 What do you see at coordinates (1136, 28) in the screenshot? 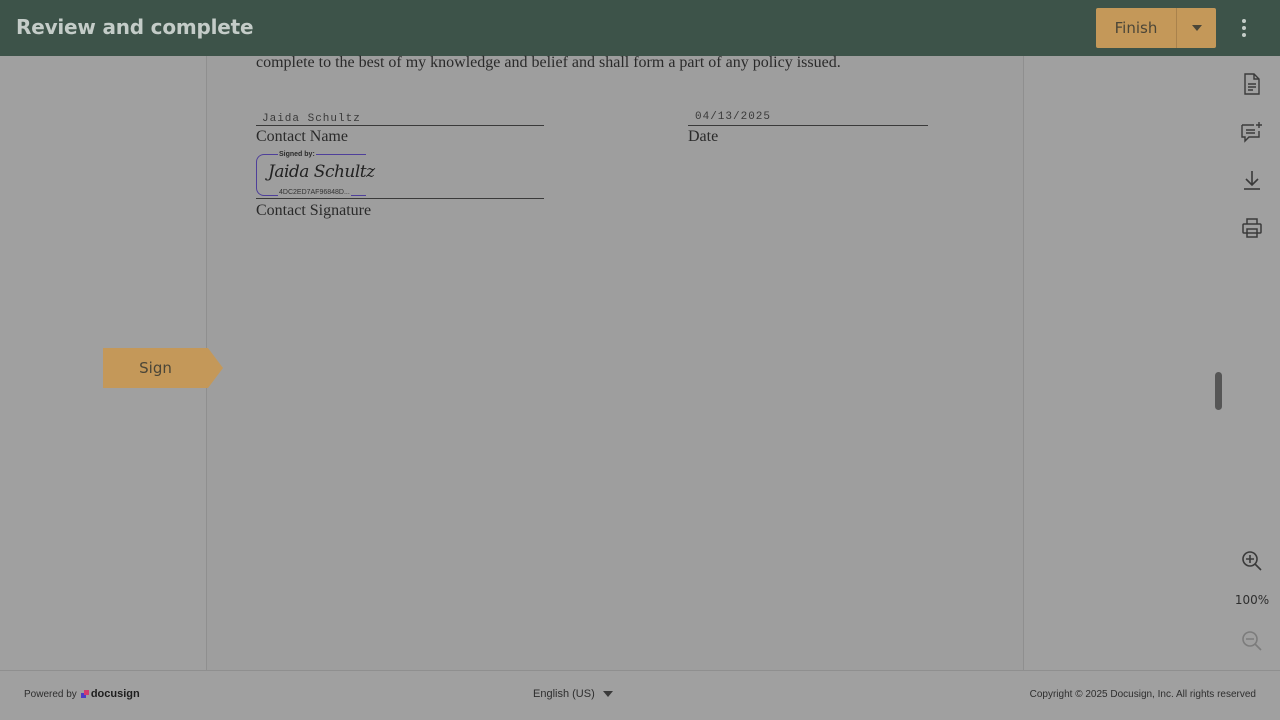
I see `finish-button: Finish` at bounding box center [1136, 28].